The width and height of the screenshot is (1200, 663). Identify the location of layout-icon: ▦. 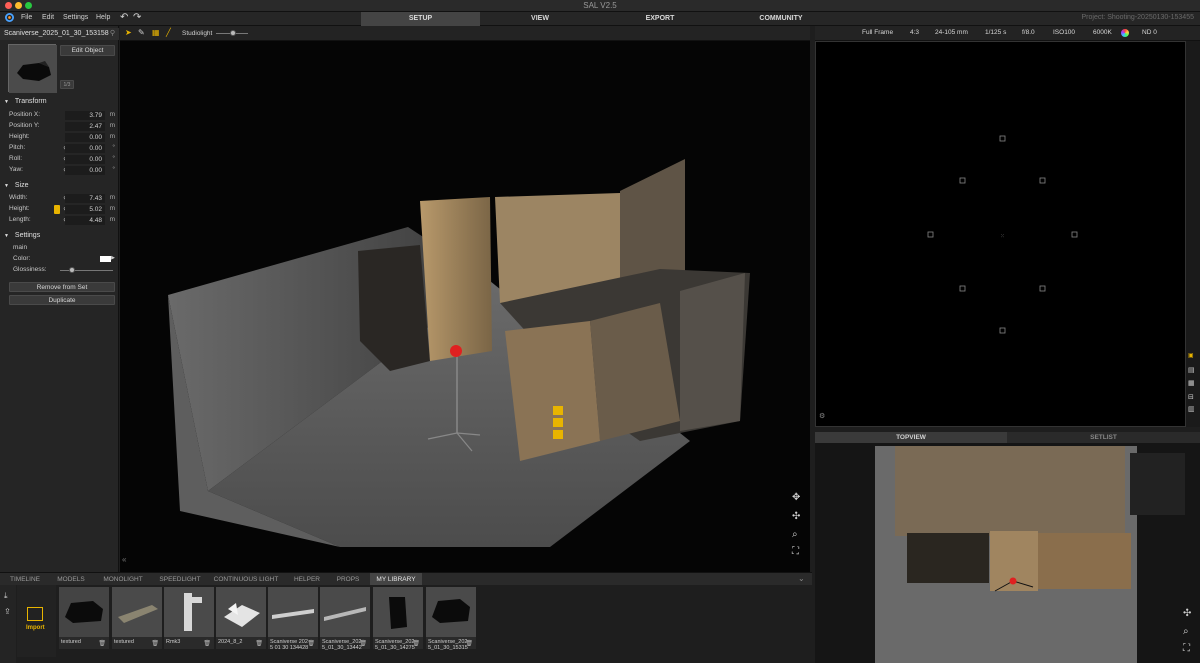
(1191, 384).